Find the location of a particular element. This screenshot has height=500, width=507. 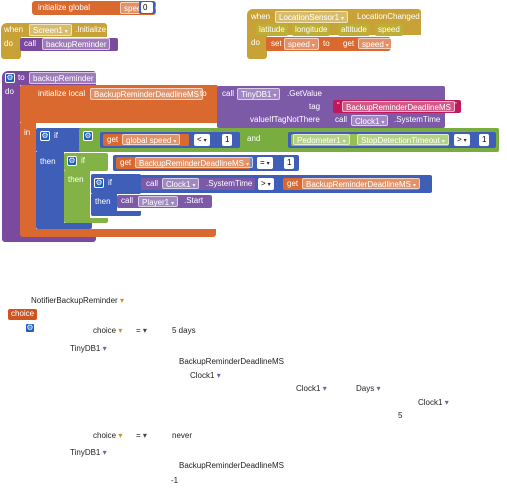

lower-if-gear-icon: ⚙ is located at coordinates (30, 328).